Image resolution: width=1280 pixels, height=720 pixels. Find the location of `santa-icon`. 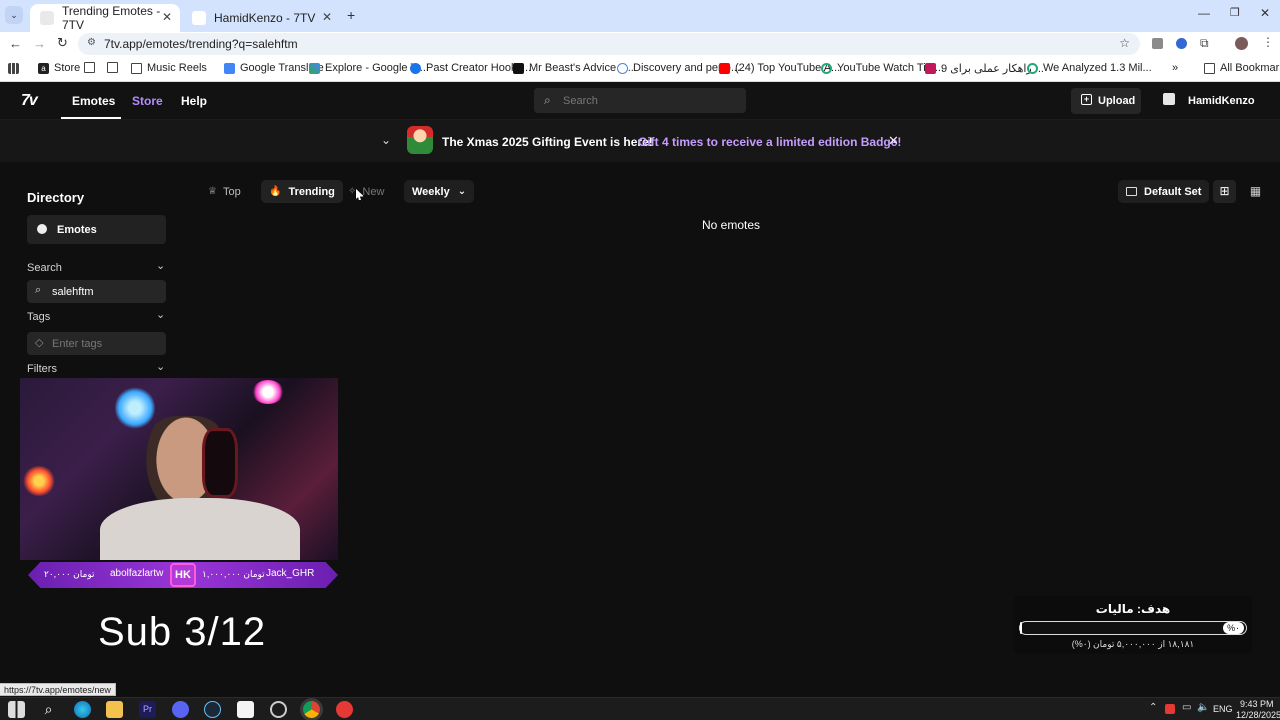

santa-icon is located at coordinates (420, 140).